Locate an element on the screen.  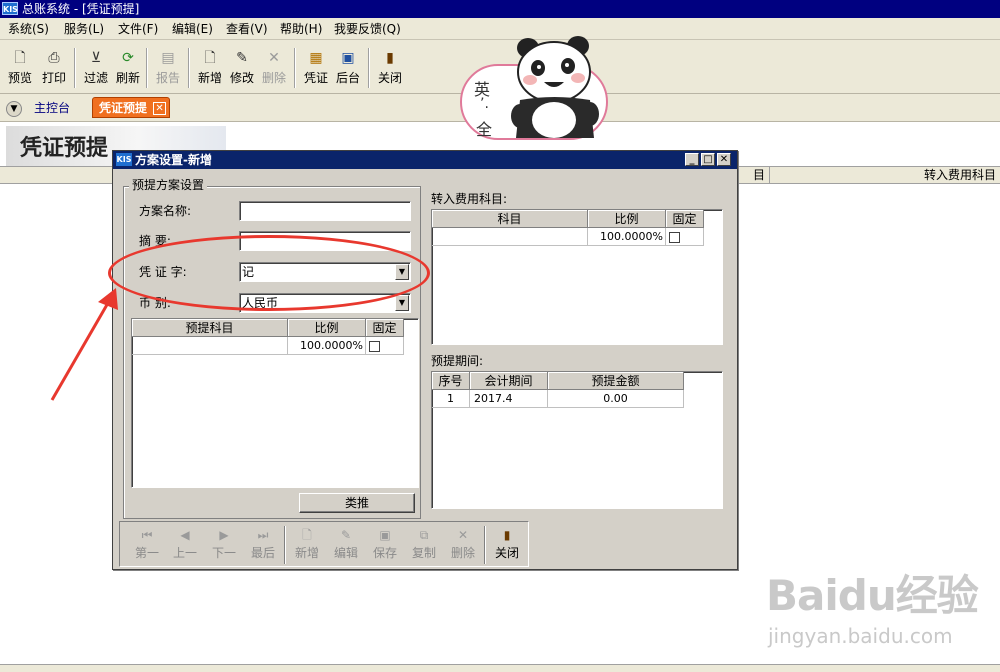
edit-record-button: ✎ 编辑 is located at coordinates (346, 545).